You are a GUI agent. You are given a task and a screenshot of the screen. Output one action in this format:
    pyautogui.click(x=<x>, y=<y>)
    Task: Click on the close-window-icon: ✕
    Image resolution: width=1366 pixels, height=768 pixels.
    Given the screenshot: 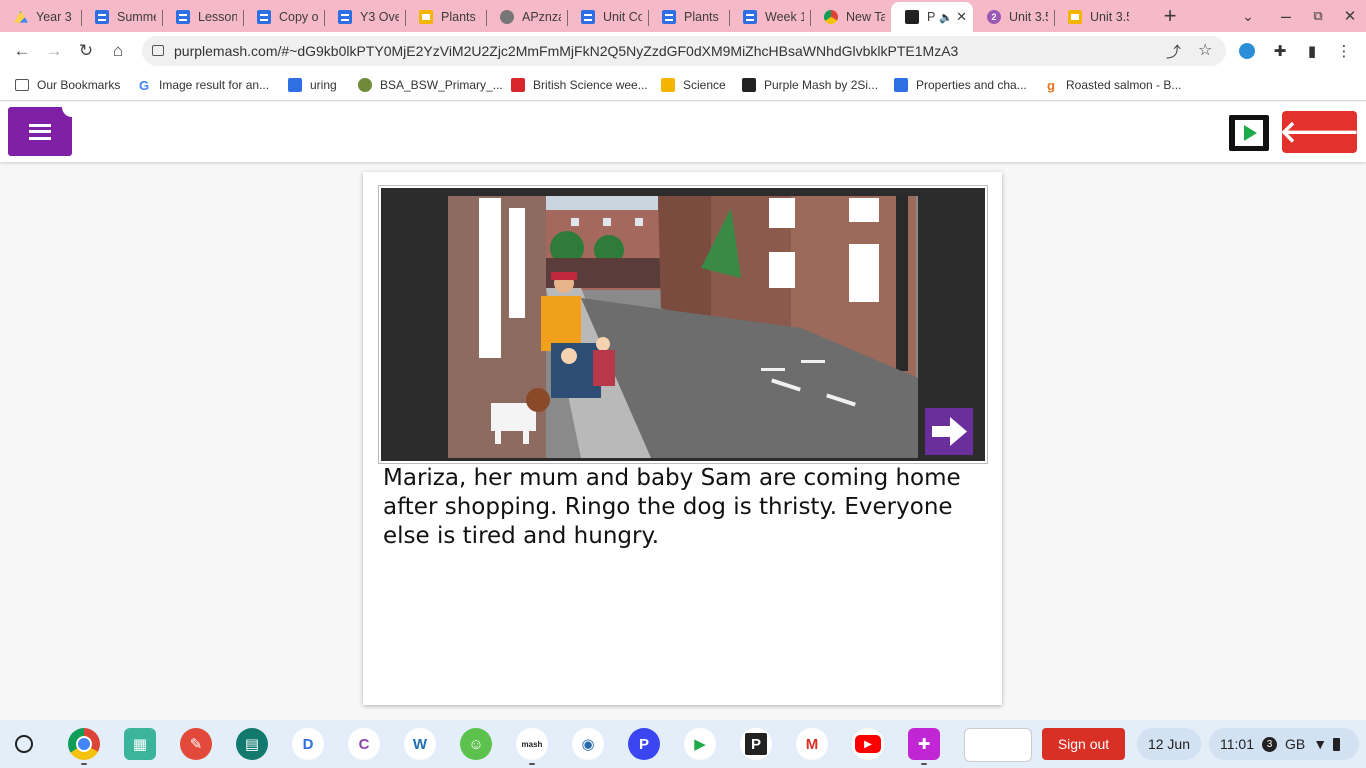 What is the action you would take?
    pyautogui.click(x=1350, y=16)
    